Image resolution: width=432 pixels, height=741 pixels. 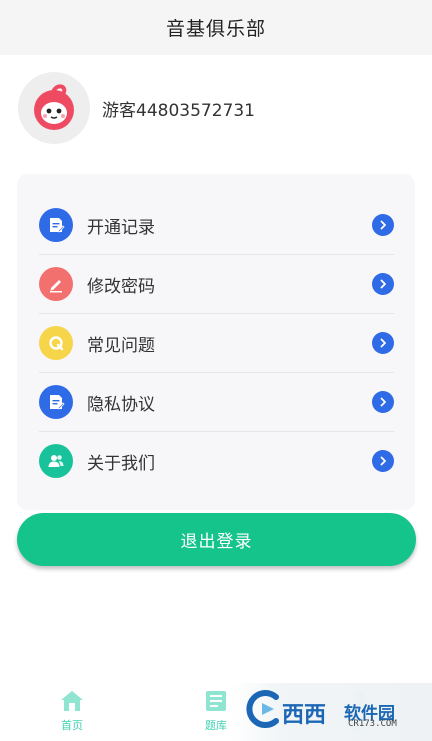 I want to click on menu-item-label: 开通记录, so click(x=121, y=227).